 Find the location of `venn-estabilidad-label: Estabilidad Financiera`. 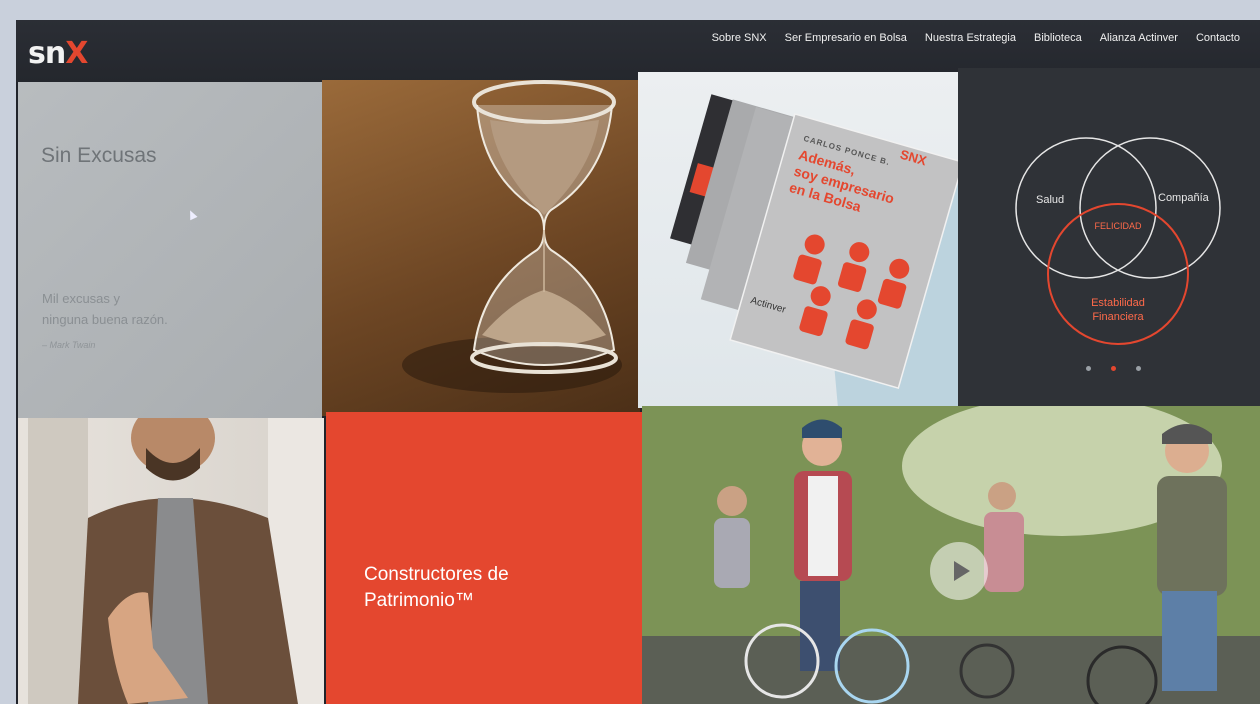

venn-estabilidad-label: Estabilidad Financiera is located at coordinates (1118, 310).